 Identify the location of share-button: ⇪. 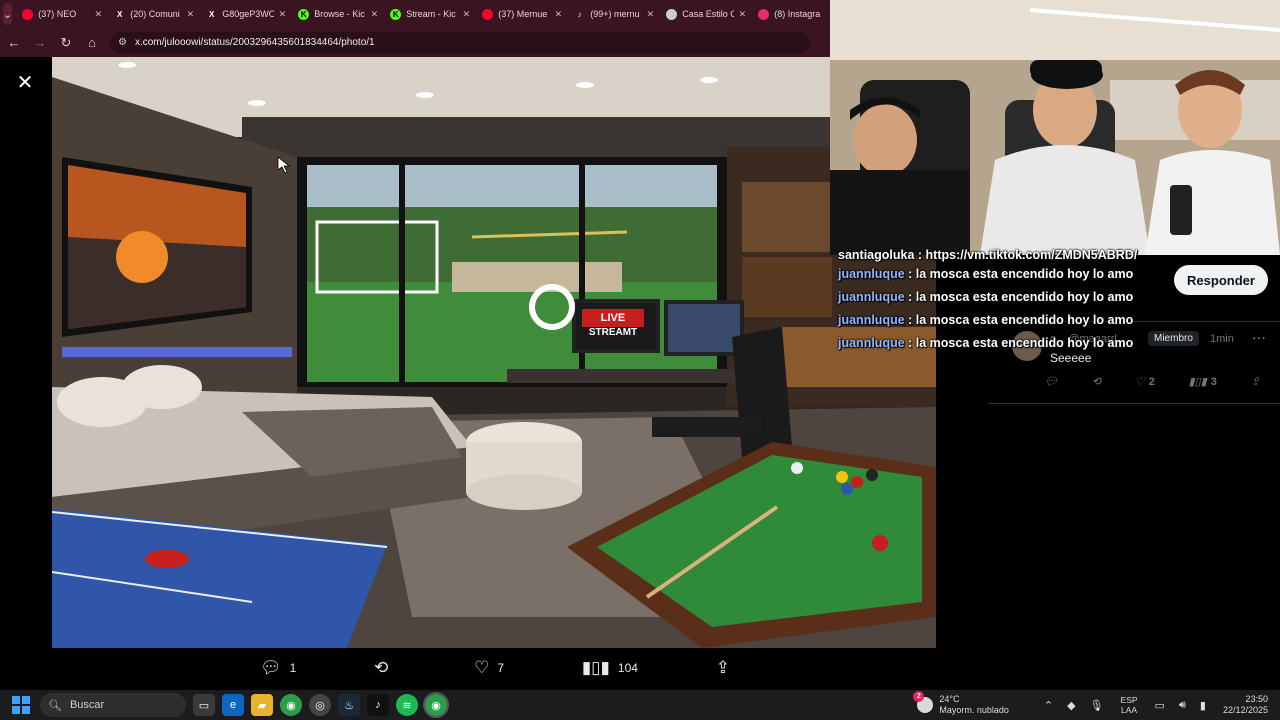
(723, 668).